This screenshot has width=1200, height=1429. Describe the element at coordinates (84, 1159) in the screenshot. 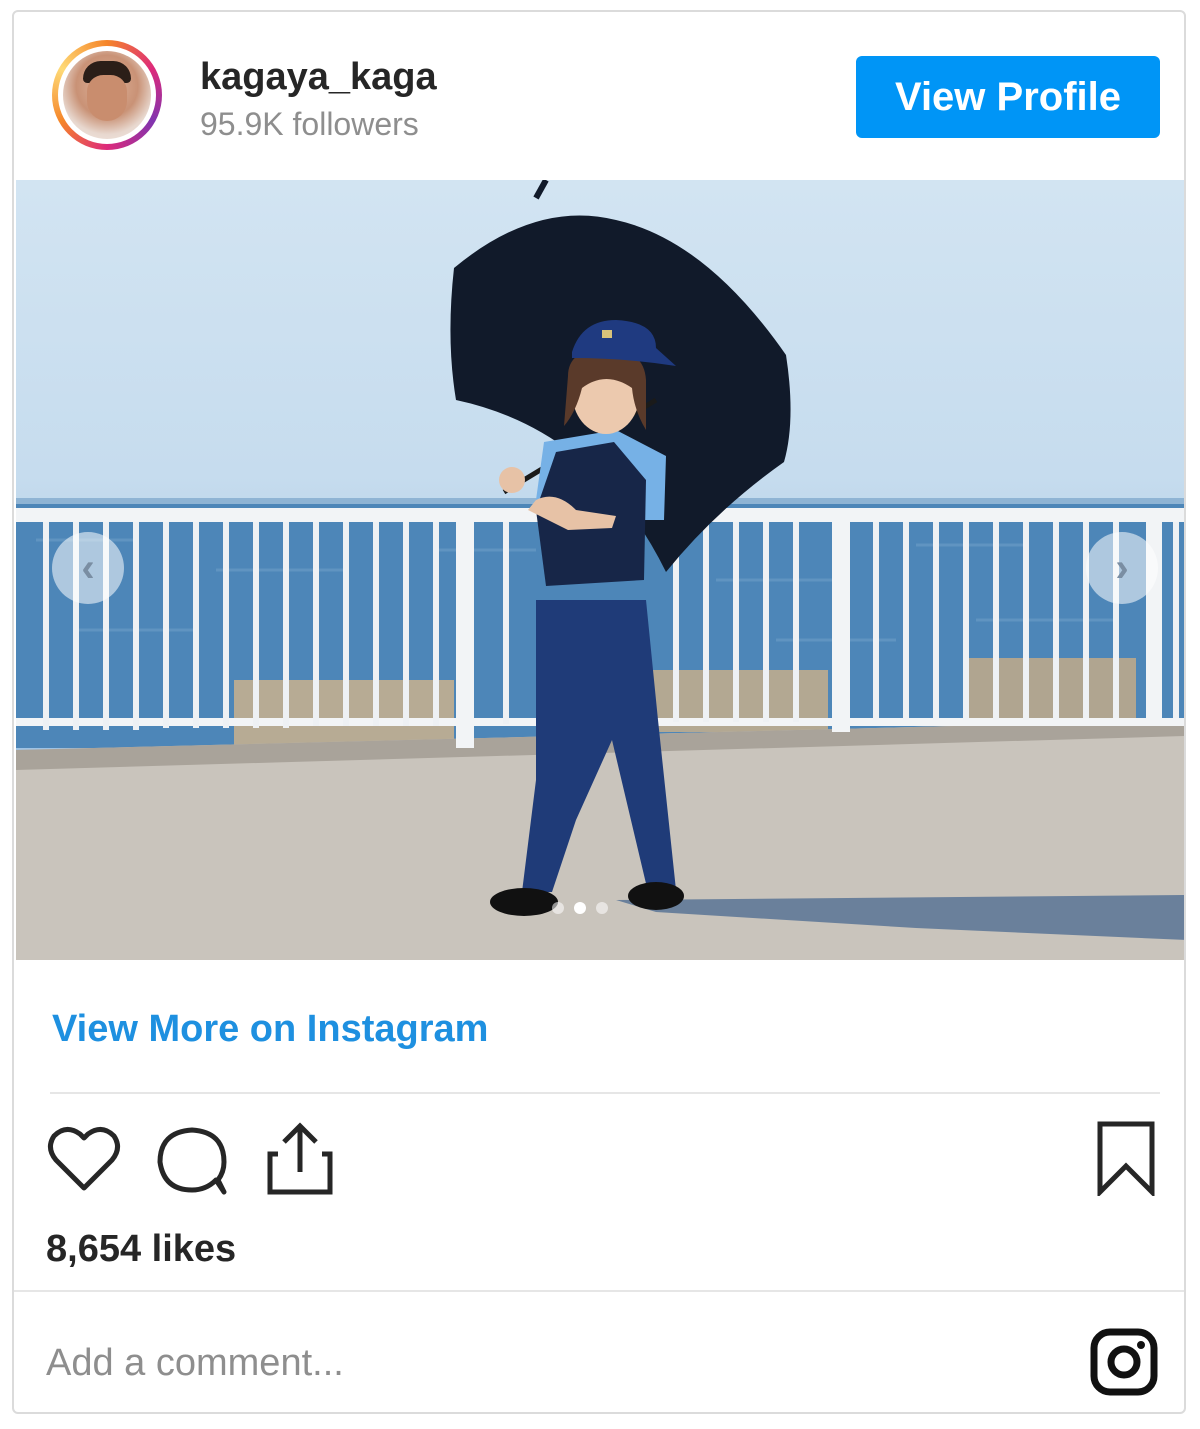

I see `heart-icon` at that location.